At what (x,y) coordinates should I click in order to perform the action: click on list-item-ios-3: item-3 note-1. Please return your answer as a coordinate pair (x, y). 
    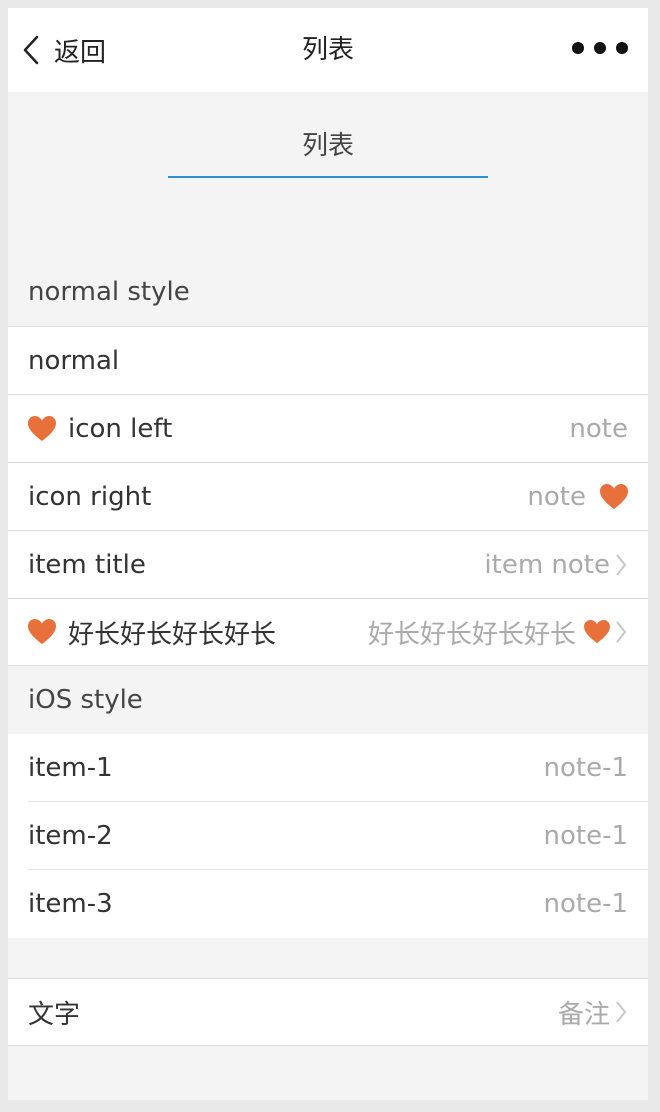
    Looking at the image, I should click on (328, 904).